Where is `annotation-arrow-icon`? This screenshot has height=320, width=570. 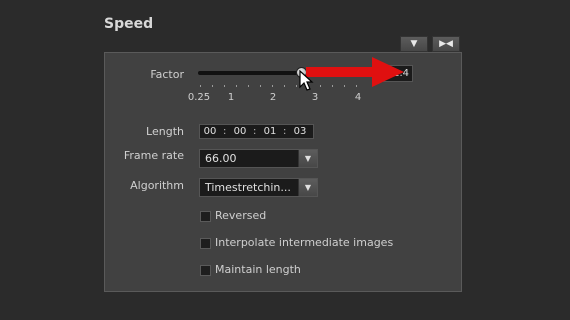
annotation-arrow-icon is located at coordinates (355, 72).